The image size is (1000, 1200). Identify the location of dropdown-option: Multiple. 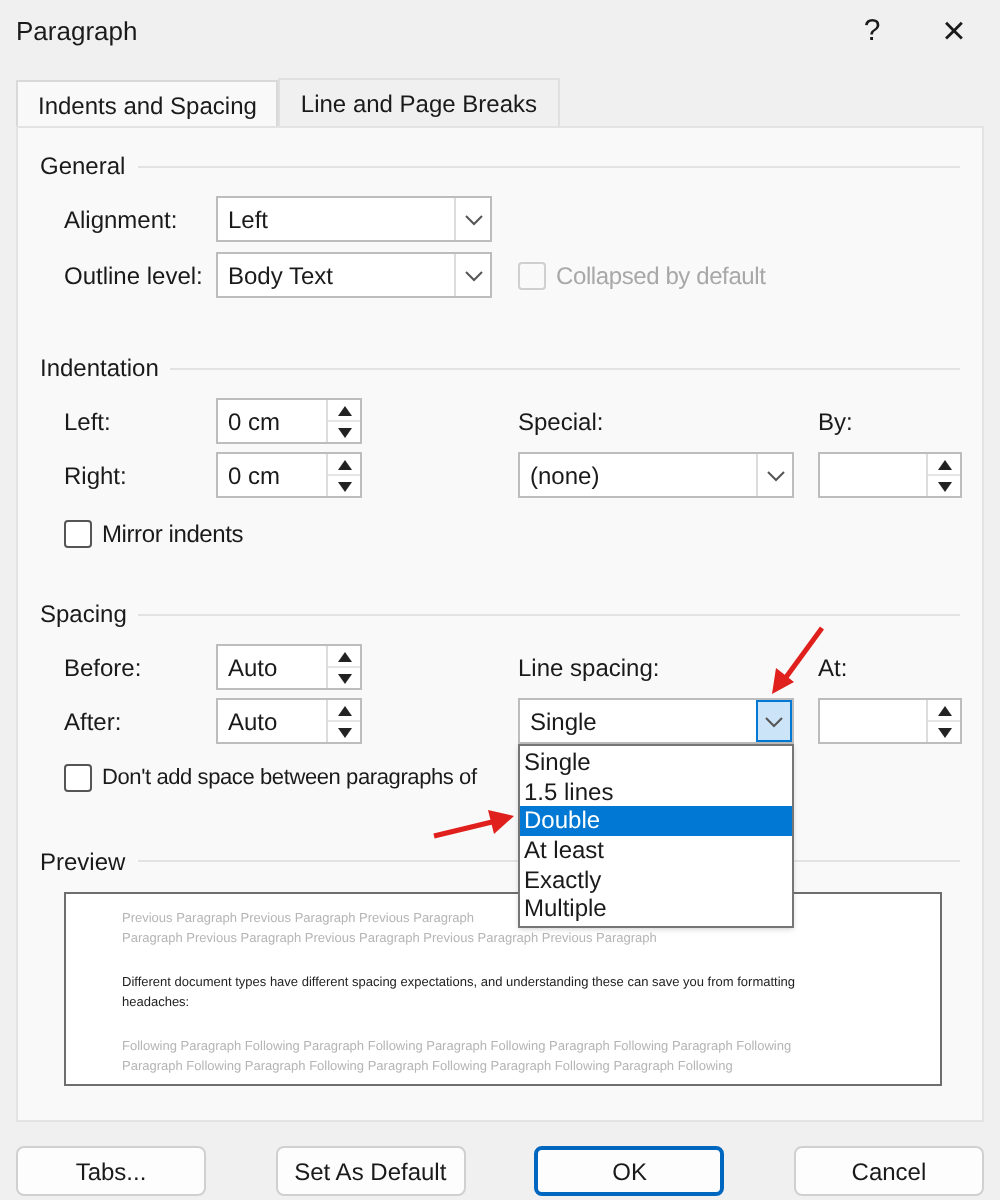
(656, 909).